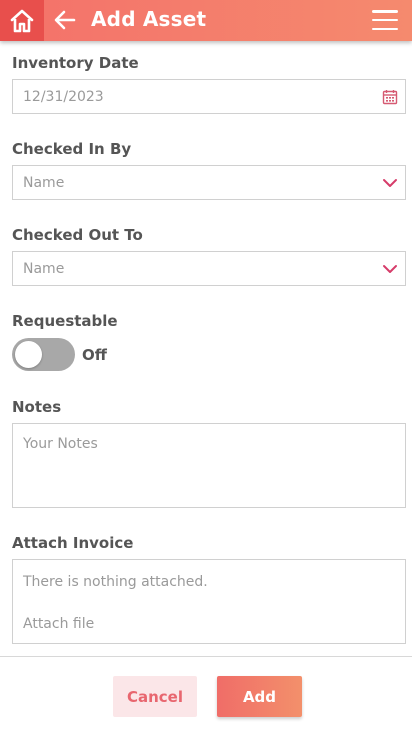 The image size is (412, 730). Describe the element at coordinates (44, 268) in the screenshot. I see `checked-out-to-placeholder: Name` at that location.